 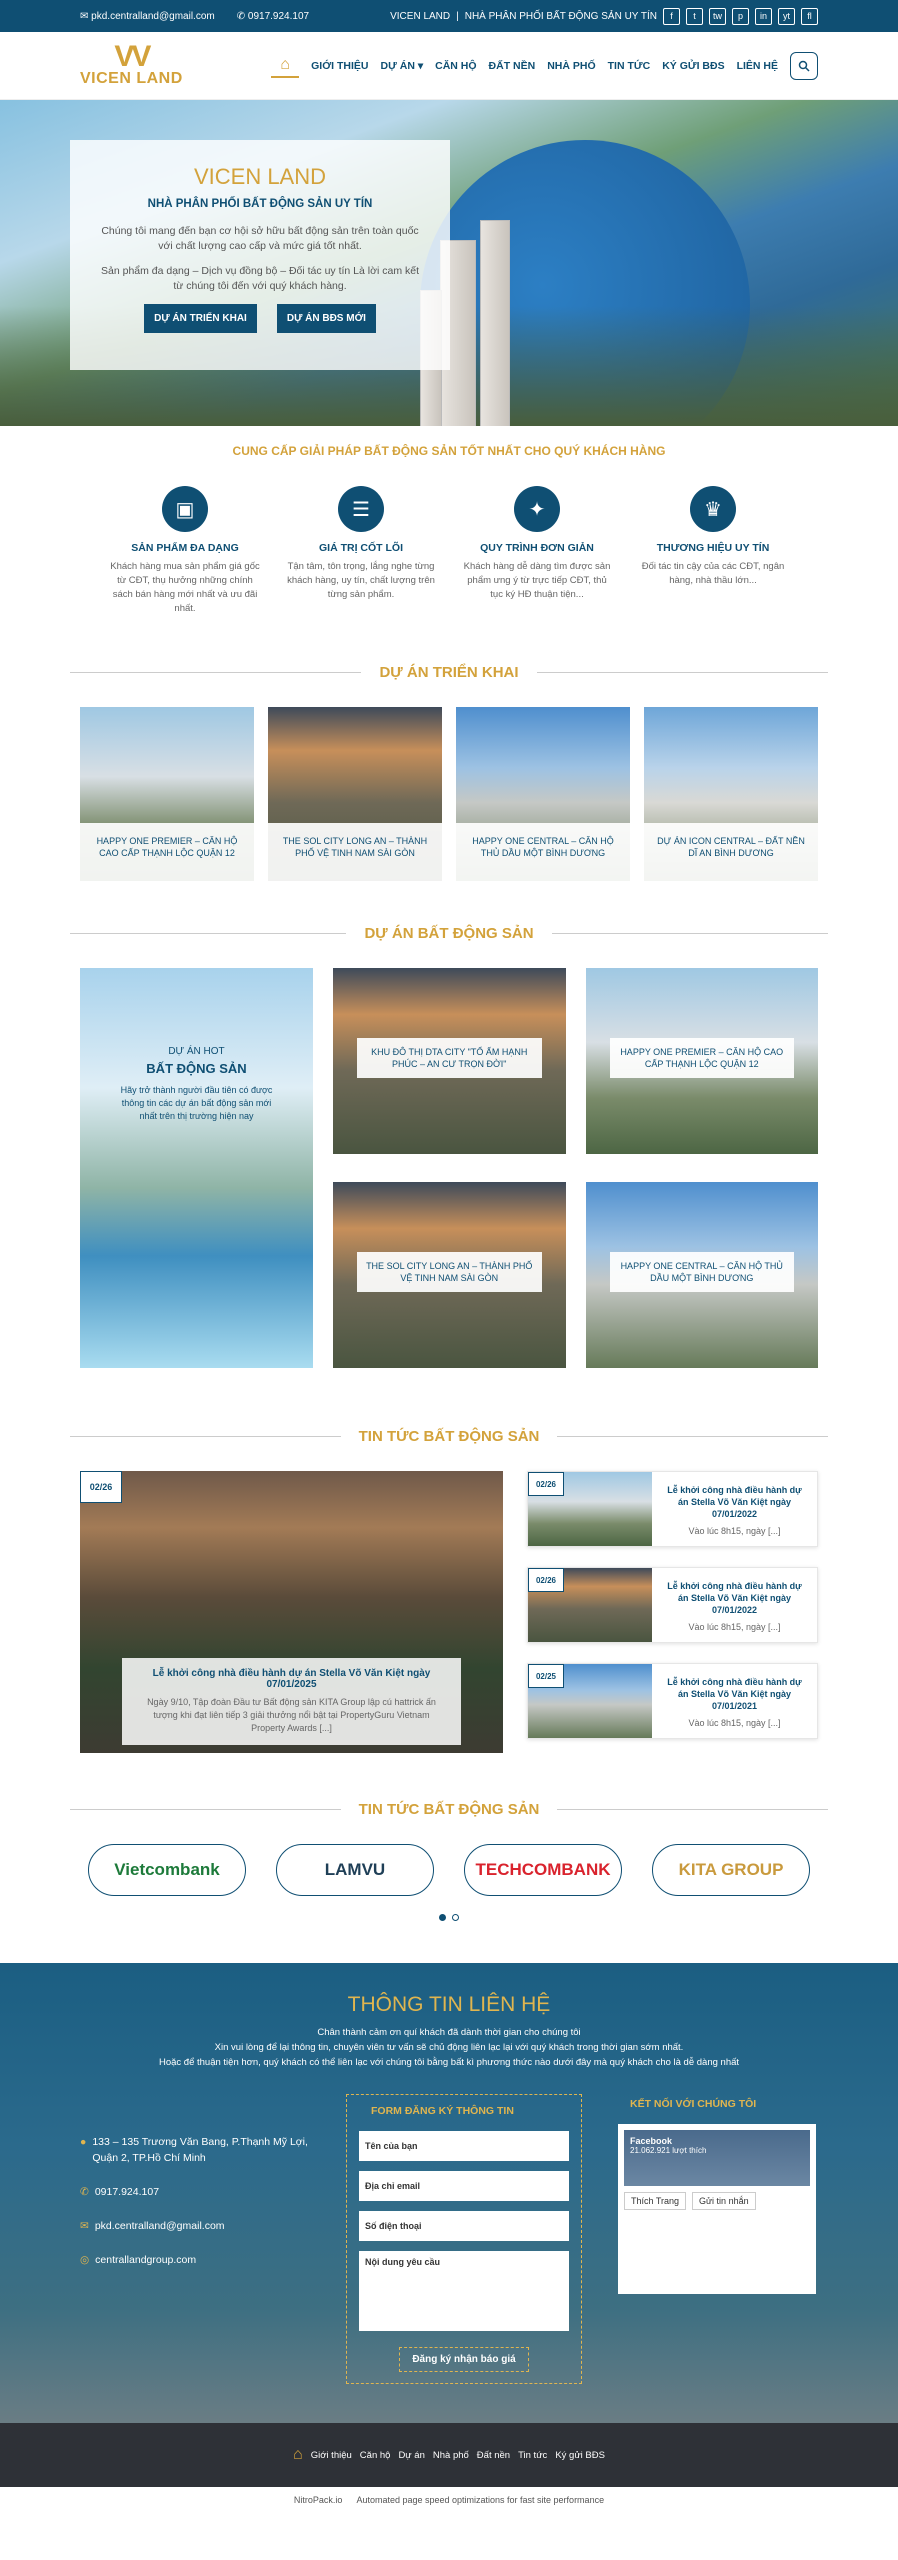 I want to click on nav-dat-nen: ĐẤT NỀN, so click(x=512, y=66).